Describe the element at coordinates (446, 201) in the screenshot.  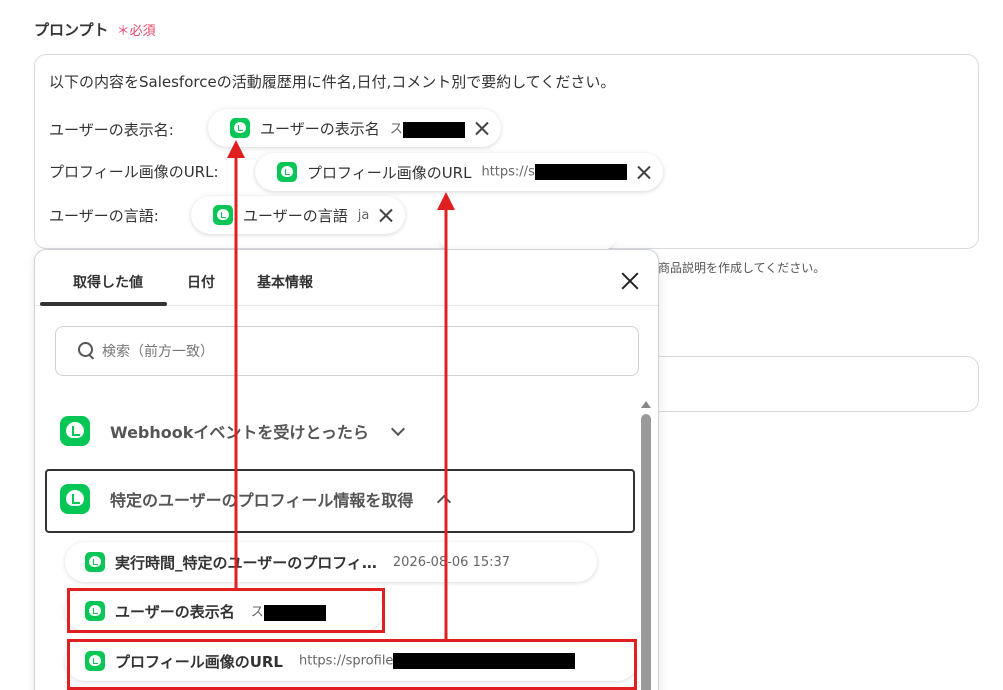
I see `arrowhead-profile-url` at that location.